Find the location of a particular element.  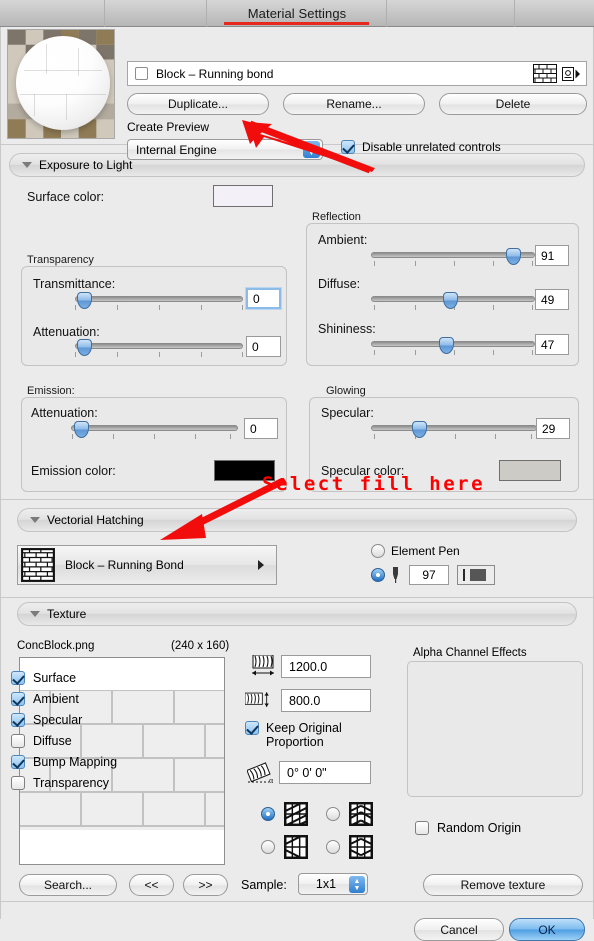

export-material-icon is located at coordinates (571, 74).